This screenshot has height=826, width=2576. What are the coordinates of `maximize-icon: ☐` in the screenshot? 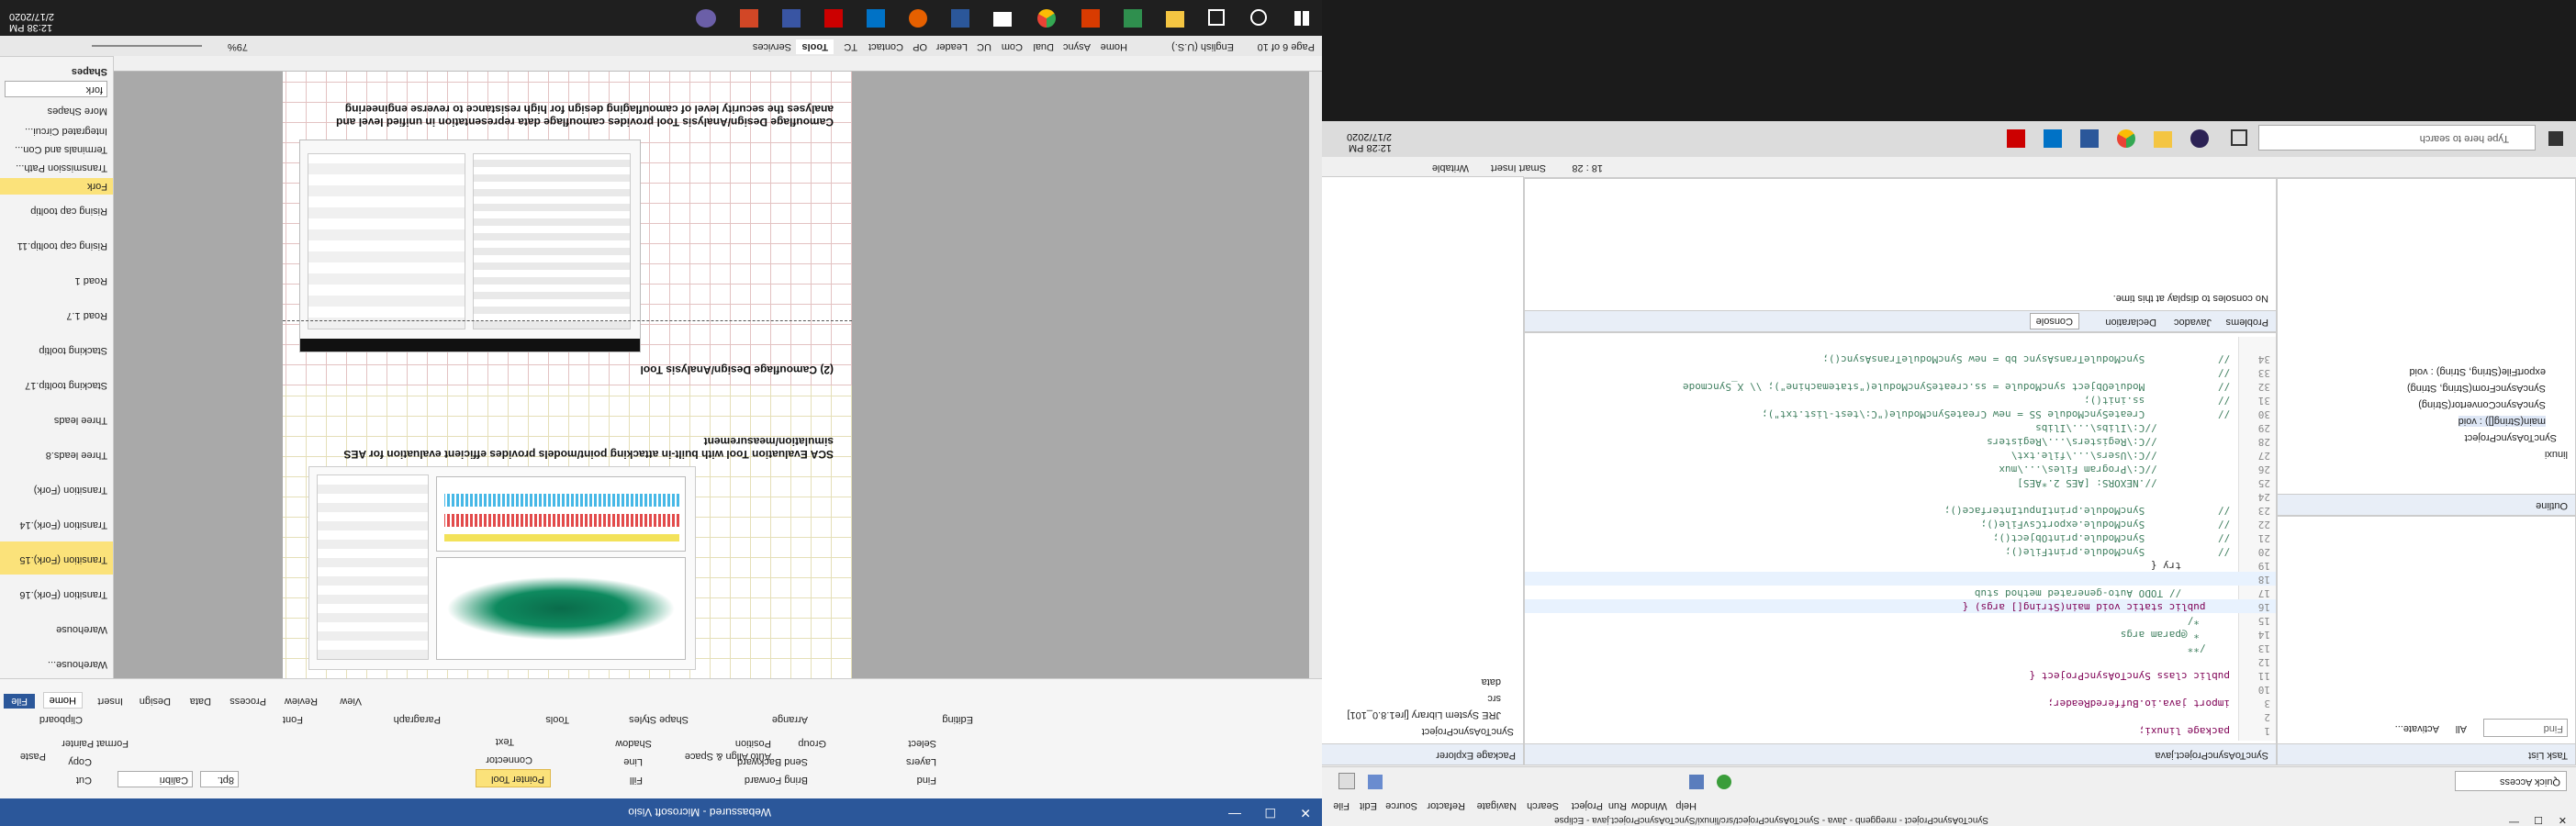 It's located at (1270, 812).